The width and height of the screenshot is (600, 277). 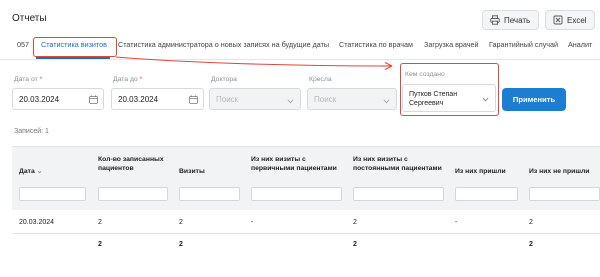 What do you see at coordinates (40, 171) in the screenshot?
I see `chevron-down-icon: ⌄` at bounding box center [40, 171].